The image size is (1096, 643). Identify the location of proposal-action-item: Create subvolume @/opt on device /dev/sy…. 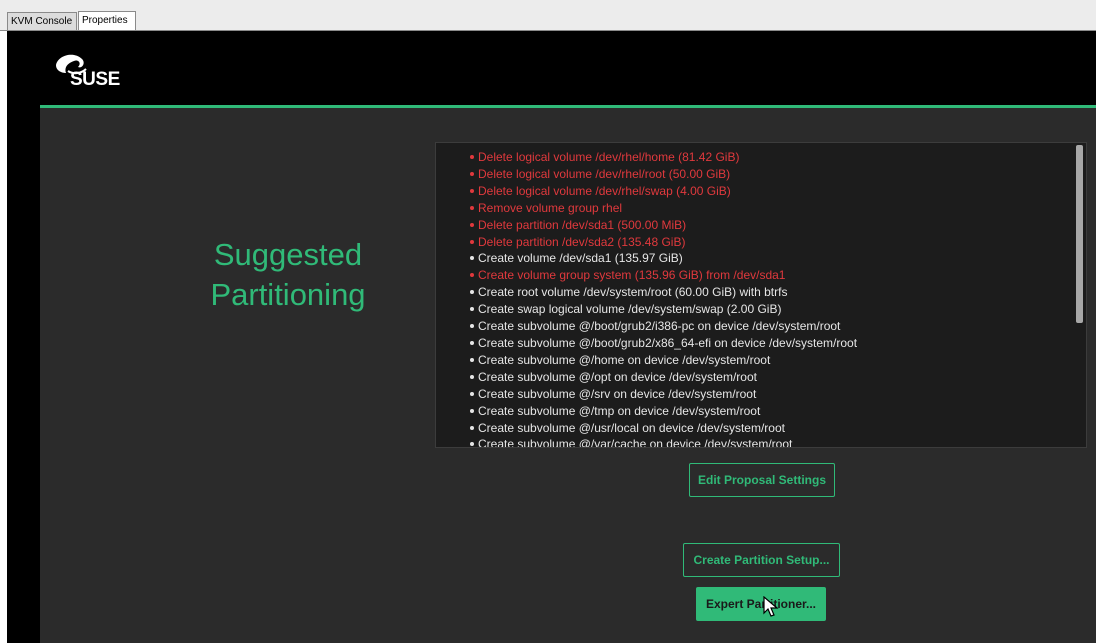
(778, 377).